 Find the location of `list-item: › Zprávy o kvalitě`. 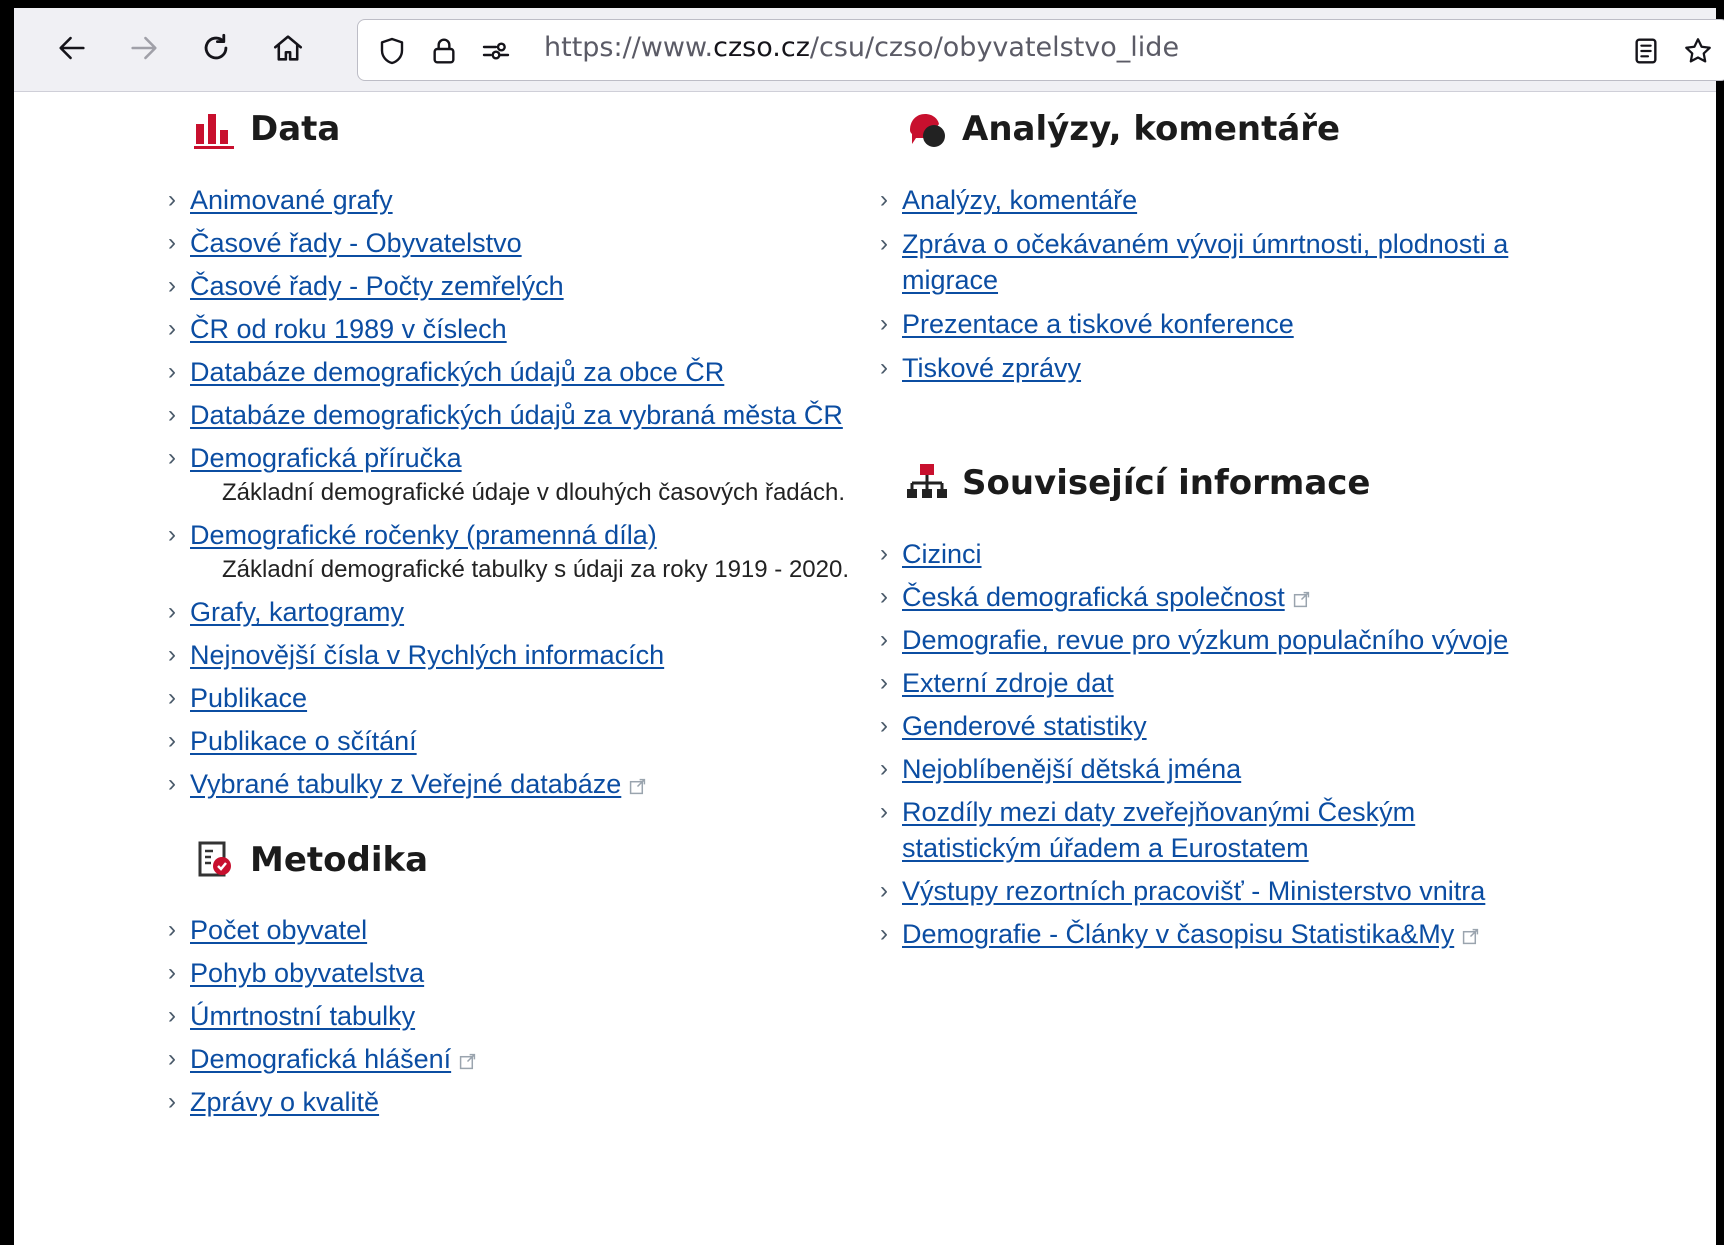

list-item: › Zprávy o kvalitě is located at coordinates (518, 1102).